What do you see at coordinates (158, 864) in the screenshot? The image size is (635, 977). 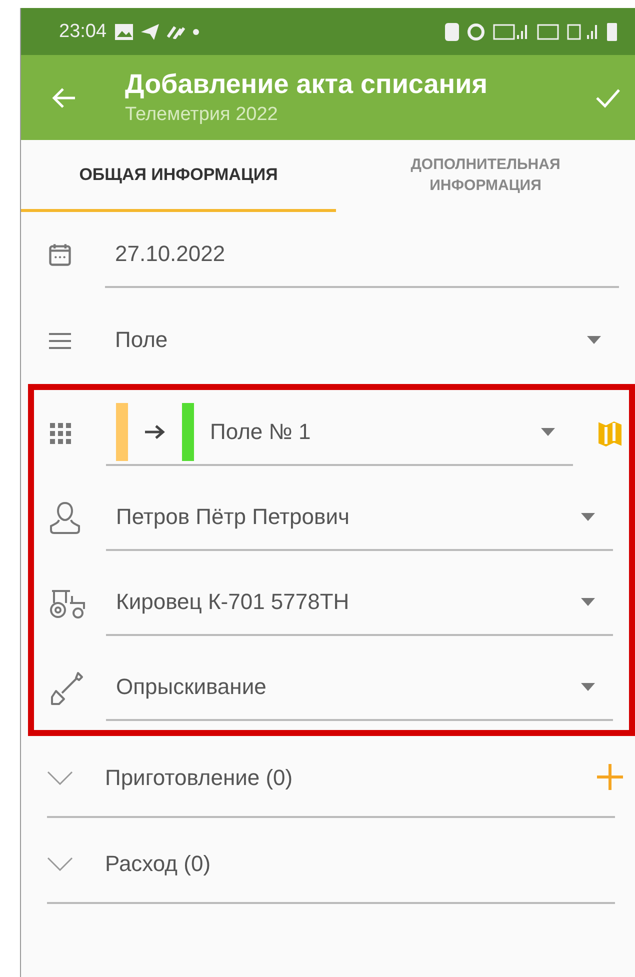 I see `section-title: Расход (0)` at bounding box center [158, 864].